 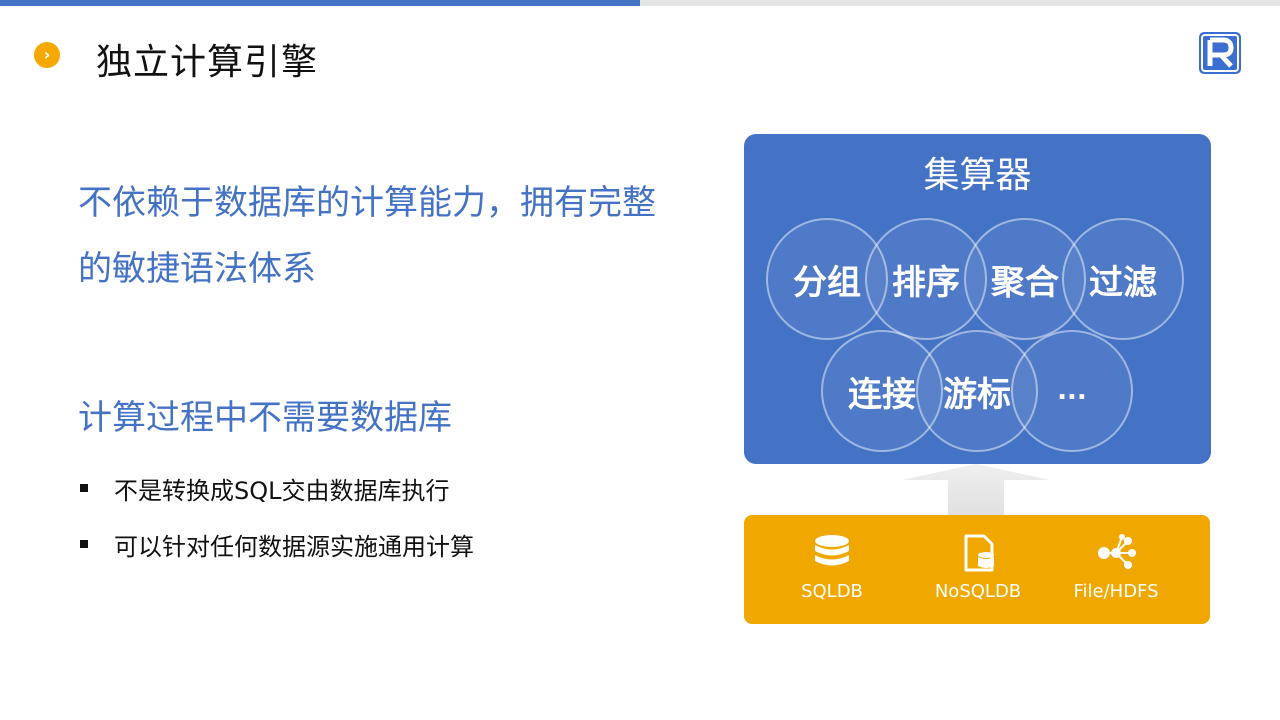 What do you see at coordinates (265, 418) in the screenshot?
I see `section-heading: 计算过程中不需要数据库` at bounding box center [265, 418].